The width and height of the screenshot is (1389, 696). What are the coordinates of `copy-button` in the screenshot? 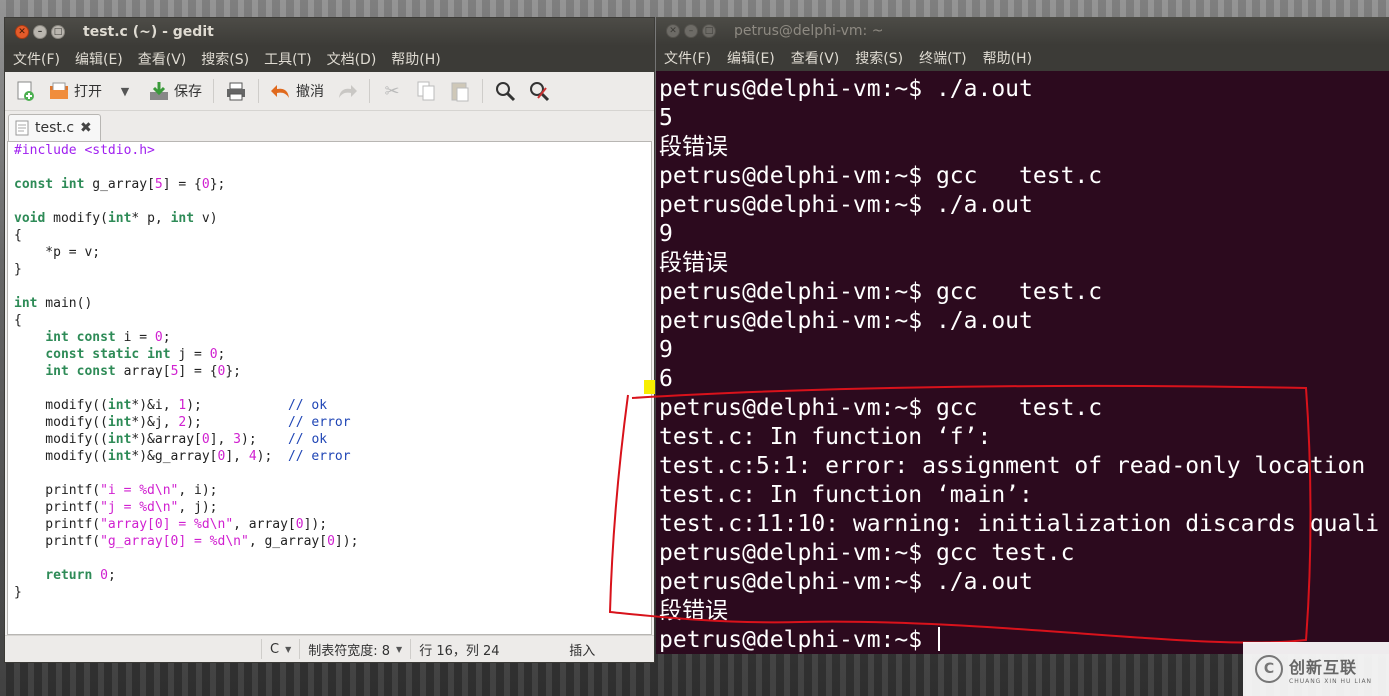 It's located at (426, 91).